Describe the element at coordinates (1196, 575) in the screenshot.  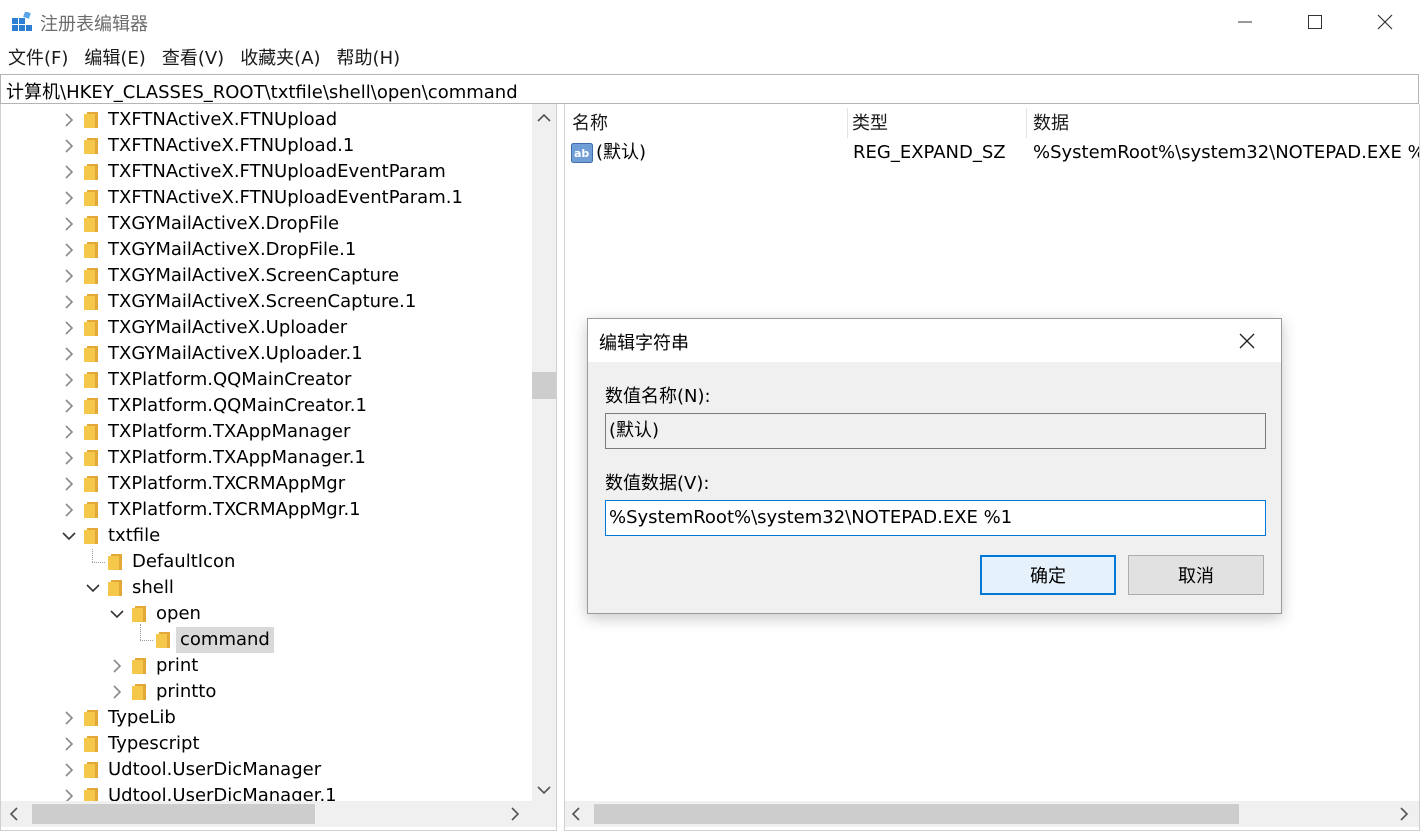
I see `cancel-button: 取消` at that location.